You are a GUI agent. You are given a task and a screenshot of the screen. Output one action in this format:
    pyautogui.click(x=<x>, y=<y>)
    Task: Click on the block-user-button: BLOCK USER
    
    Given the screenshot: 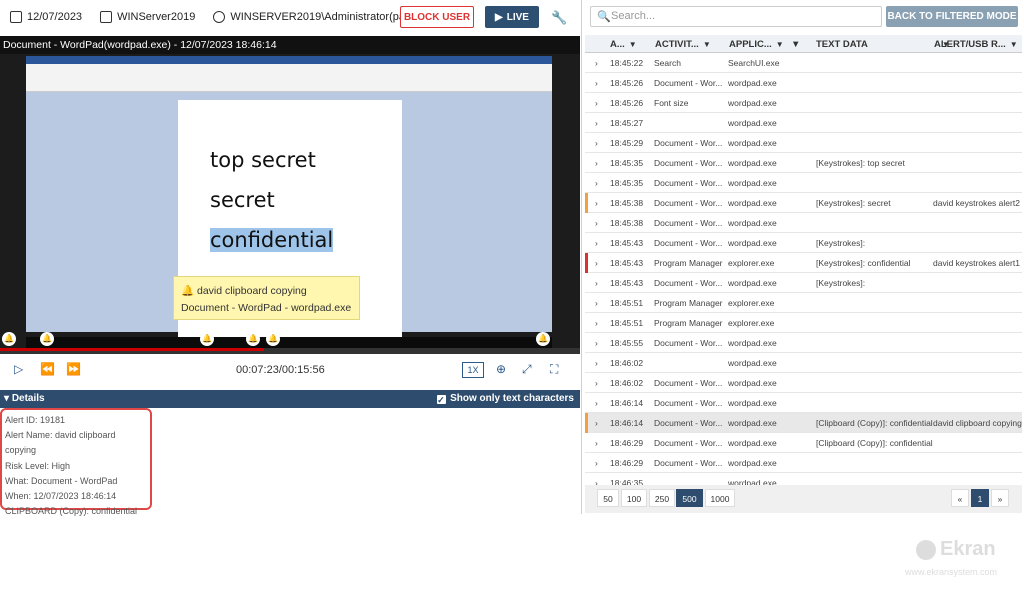 What is the action you would take?
    pyautogui.click(x=437, y=17)
    